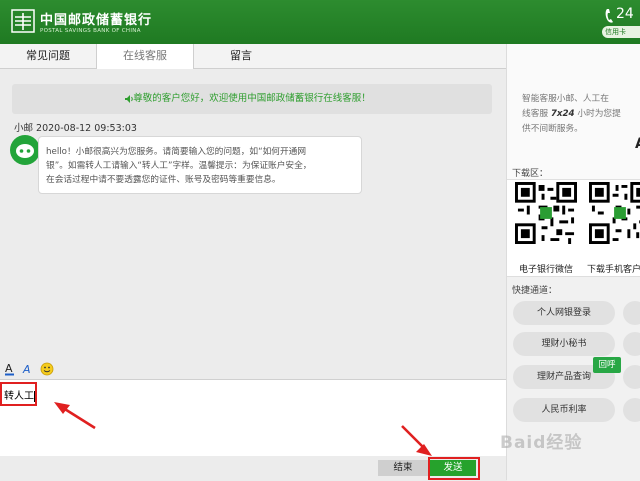  What do you see at coordinates (47, 369) in the screenshot?
I see `emoji-icon` at bounding box center [47, 369].